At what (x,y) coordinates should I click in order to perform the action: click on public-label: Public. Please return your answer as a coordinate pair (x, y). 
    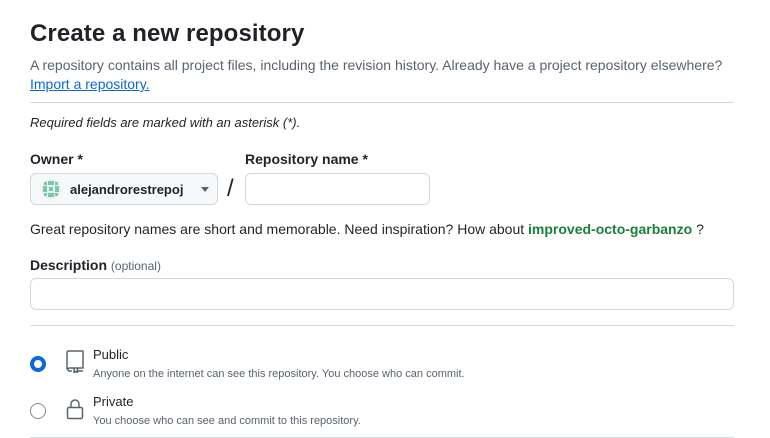
    Looking at the image, I should click on (111, 354).